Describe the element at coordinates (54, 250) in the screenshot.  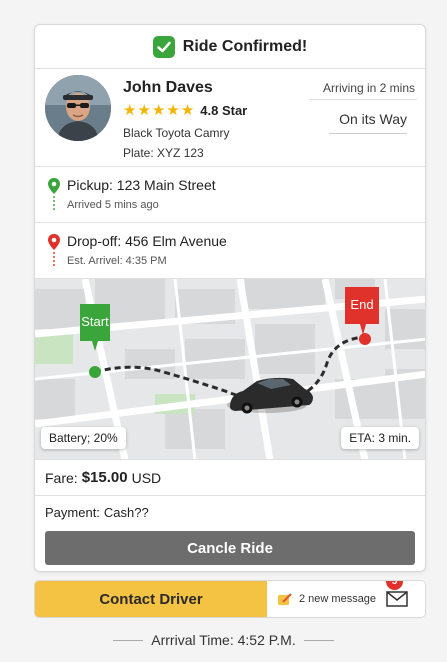
I see `dropoff-pin-icon` at that location.